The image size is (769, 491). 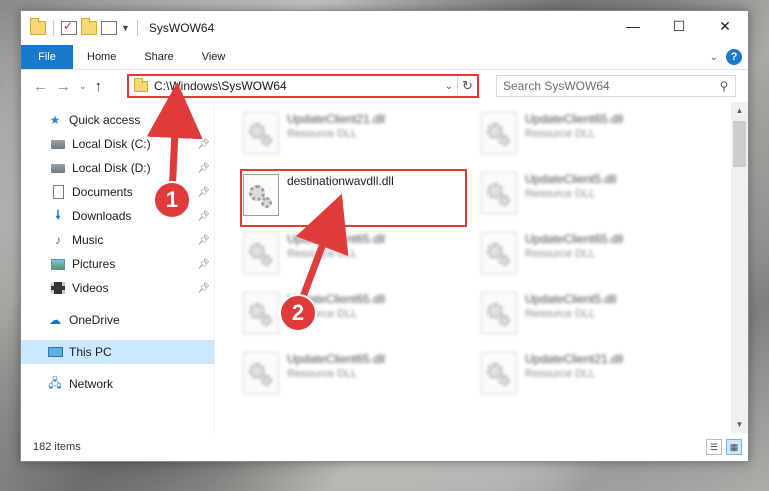 I want to click on ribbon-right: ⌄ ?, so click(x=726, y=57).